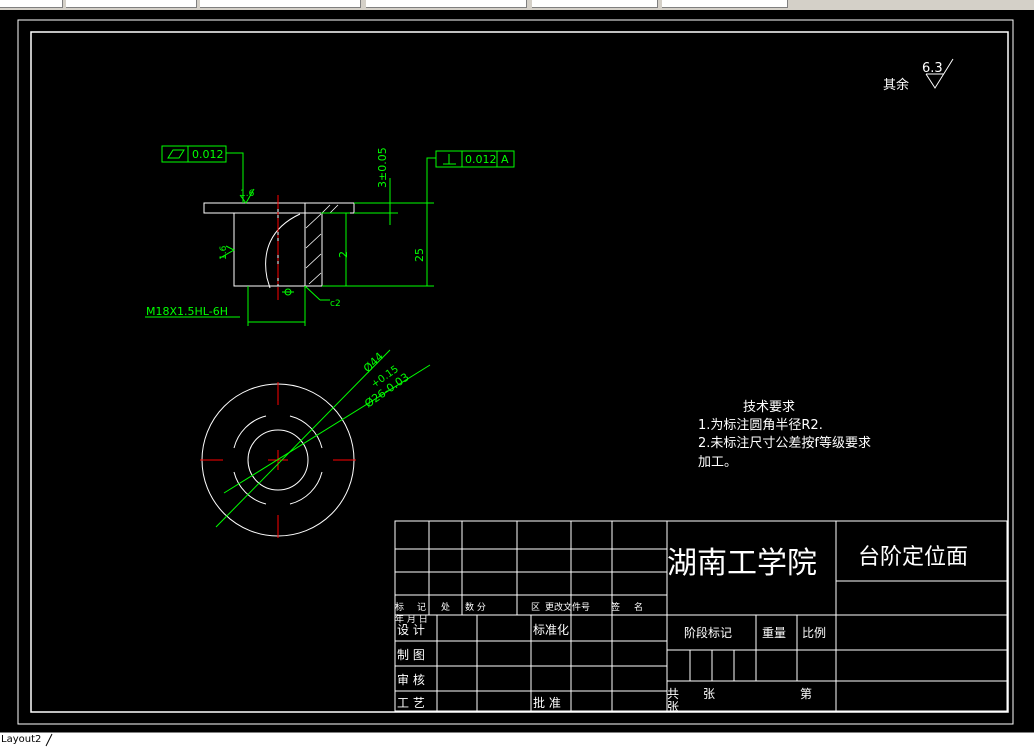 Image resolution: width=1034 pixels, height=747 pixels. I want to click on review-label: 审 核, so click(411, 679).